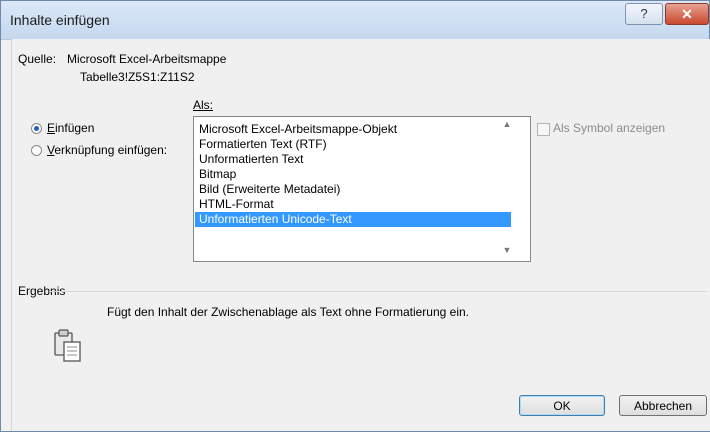 The width and height of the screenshot is (710, 432). Describe the element at coordinates (269, 189) in the screenshot. I see `format-item: Bild (Erweiterte Metadatei)` at that location.